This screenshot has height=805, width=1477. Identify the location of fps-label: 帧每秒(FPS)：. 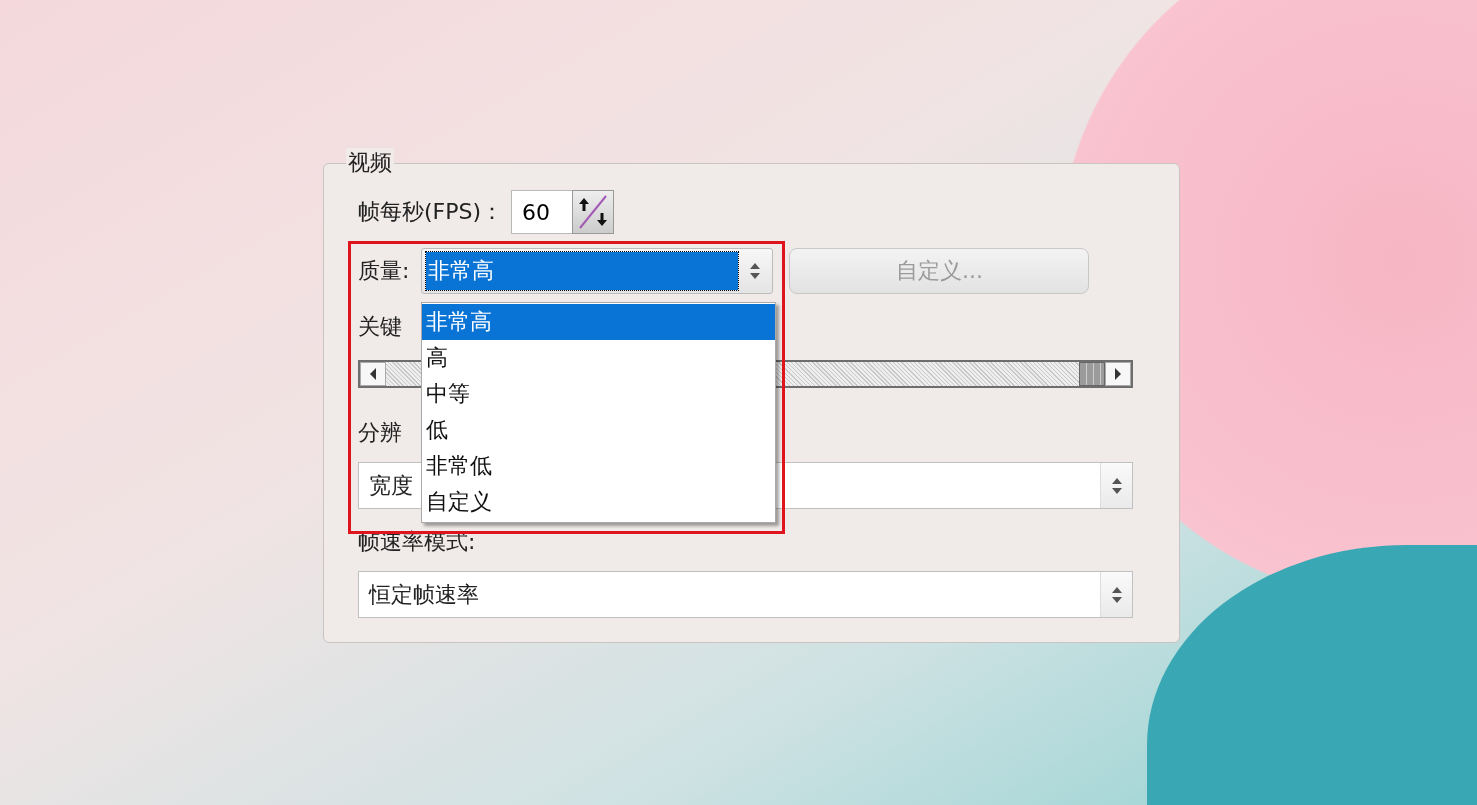
(431, 212).